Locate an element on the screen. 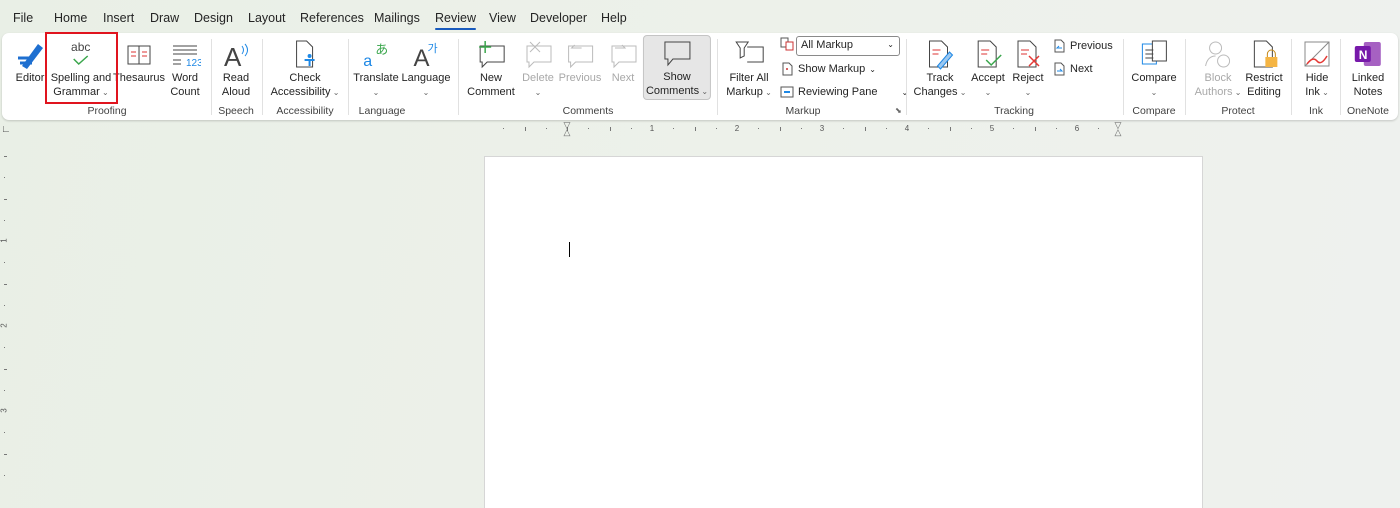 Image resolution: width=1400 pixels, height=508 pixels. previous-button: Previous is located at coordinates (580, 61).